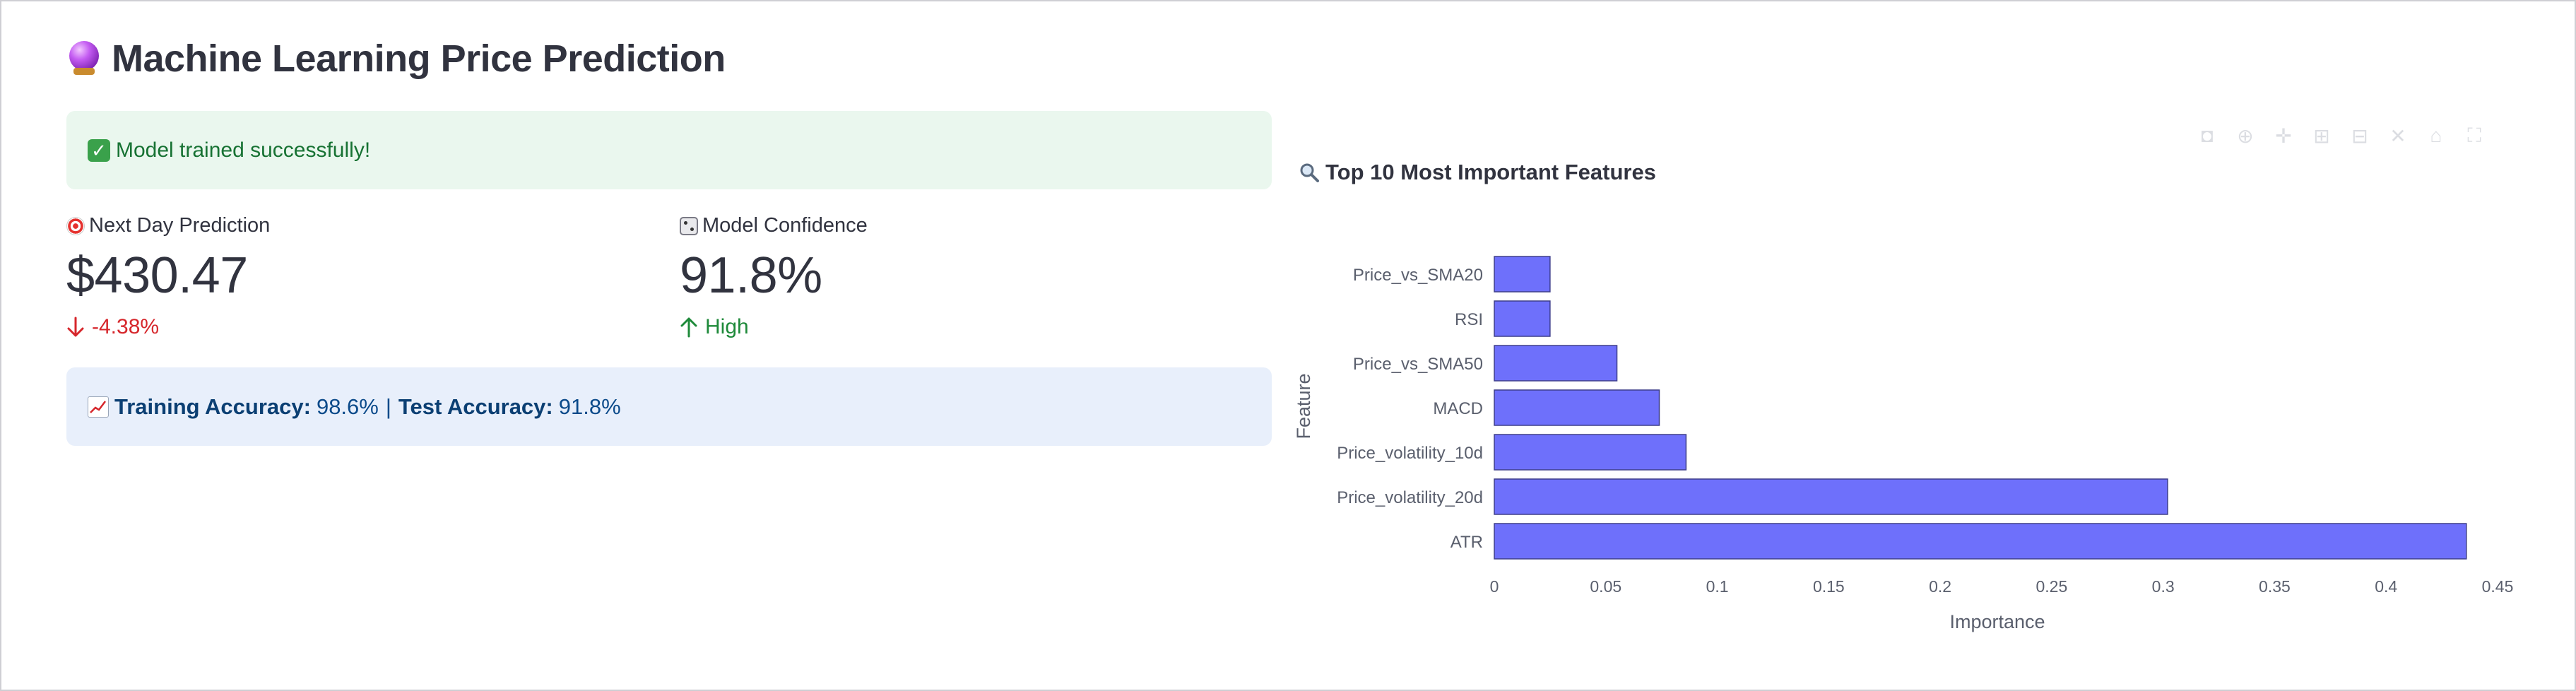  Describe the element at coordinates (419, 58) in the screenshot. I see `page-title-text: Machine Learning Price Prediction` at that location.